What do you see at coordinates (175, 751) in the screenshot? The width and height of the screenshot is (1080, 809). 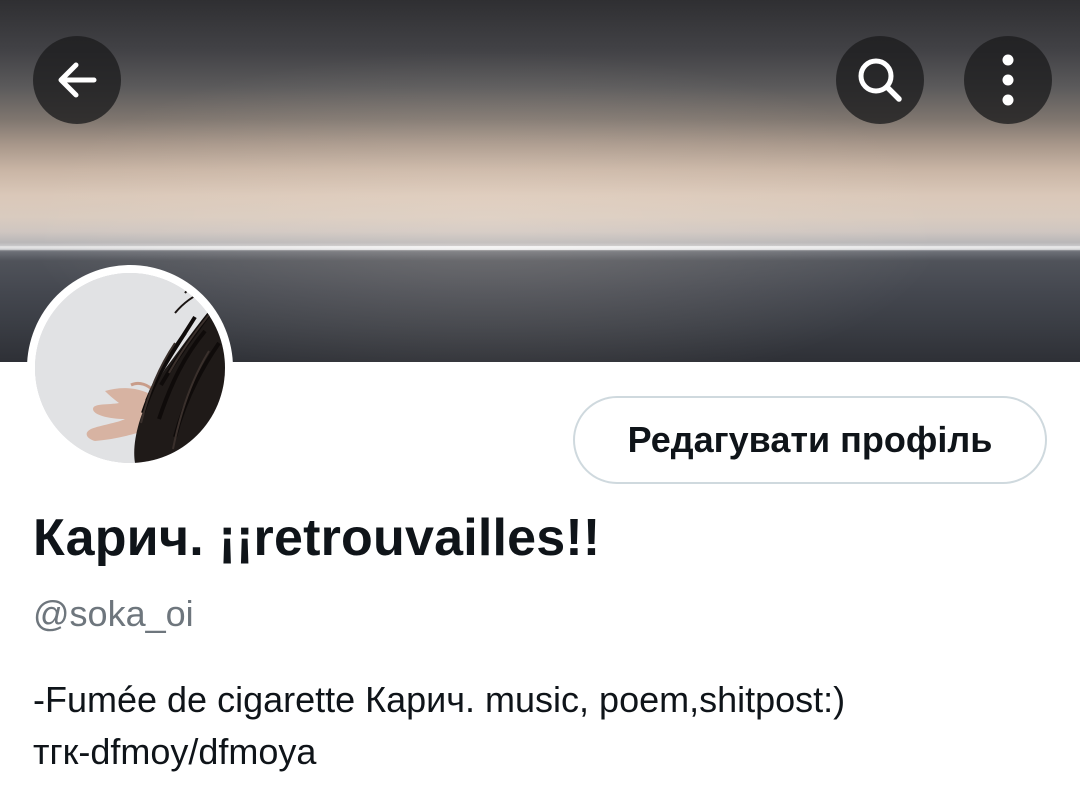 I see `bio-line-2: тгк-dfmoy/dfmoya` at bounding box center [175, 751].